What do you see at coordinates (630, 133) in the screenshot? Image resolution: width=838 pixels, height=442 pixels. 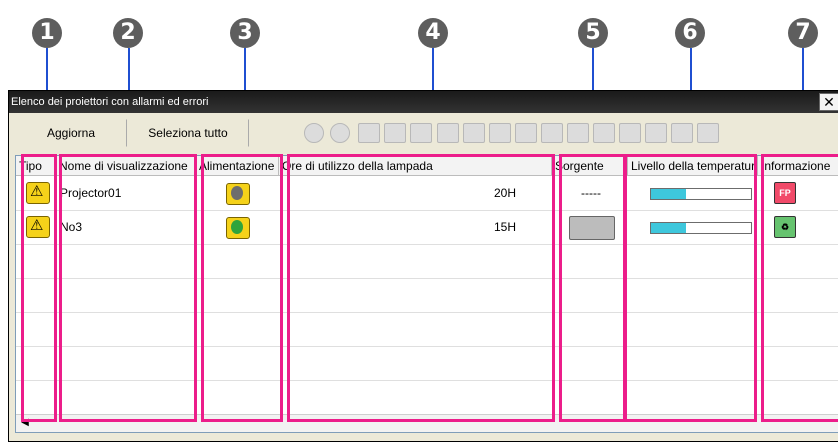 I see `source-lan-icon` at bounding box center [630, 133].